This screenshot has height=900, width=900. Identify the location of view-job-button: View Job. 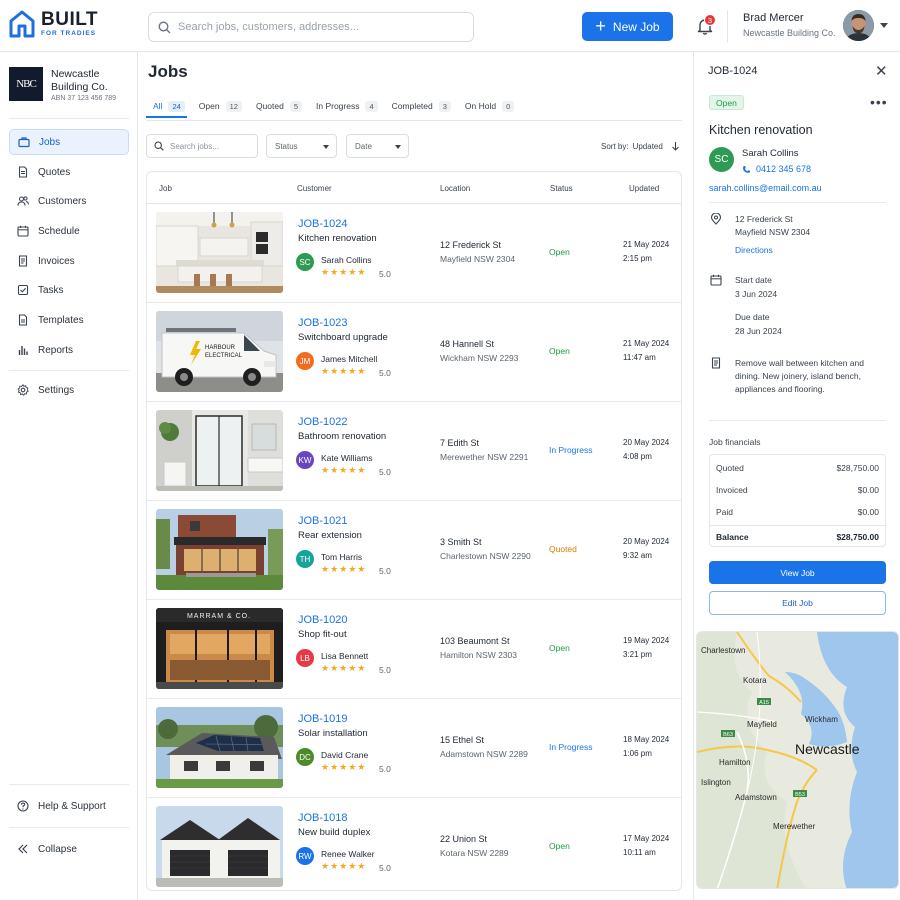
(797, 572).